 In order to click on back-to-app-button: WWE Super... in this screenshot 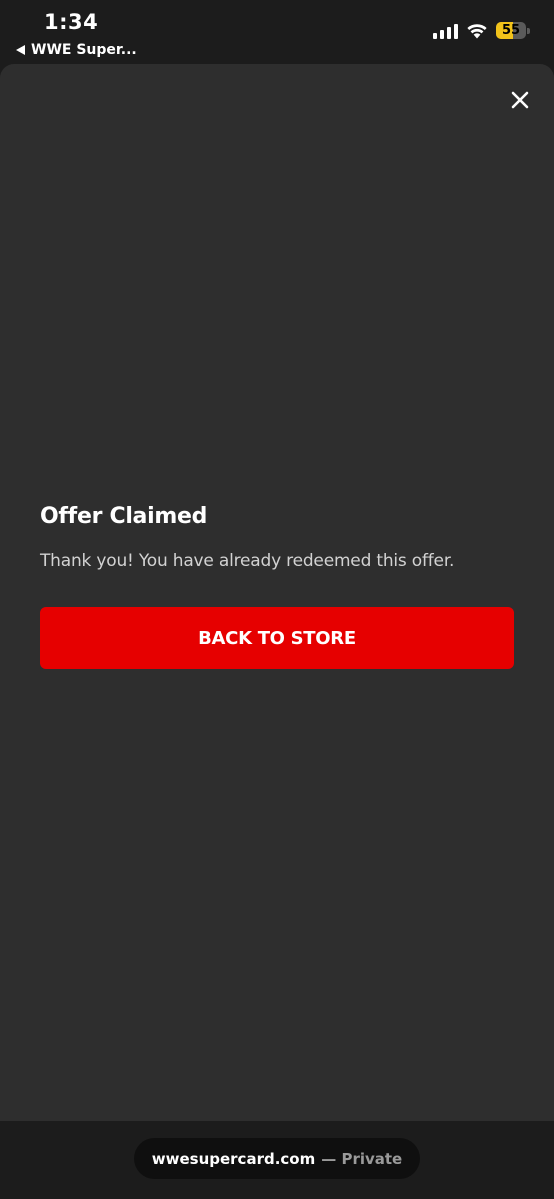, I will do `click(76, 50)`.